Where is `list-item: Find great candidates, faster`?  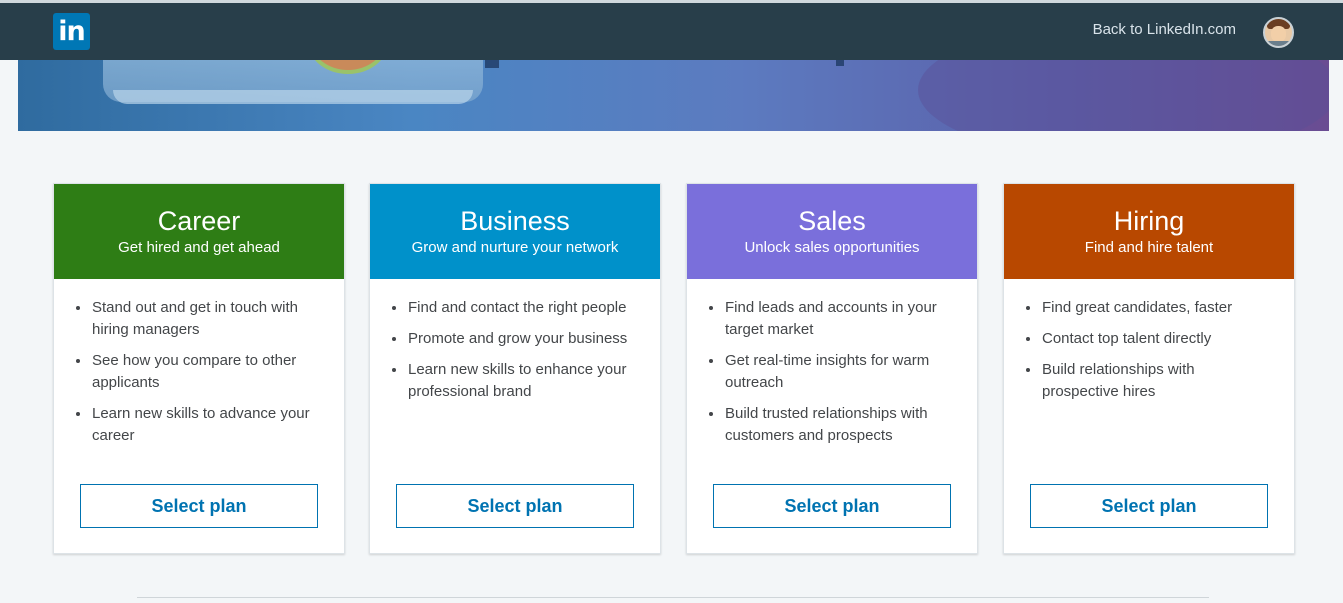 list-item: Find great candidates, faster is located at coordinates (1150, 308).